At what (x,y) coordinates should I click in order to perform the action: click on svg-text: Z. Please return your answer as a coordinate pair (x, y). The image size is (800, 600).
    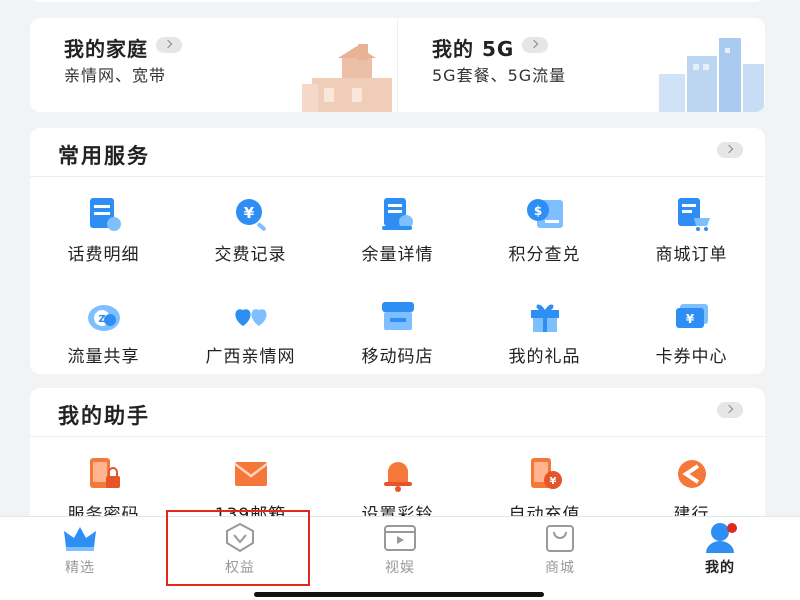
    Looking at the image, I should click on (101, 319).